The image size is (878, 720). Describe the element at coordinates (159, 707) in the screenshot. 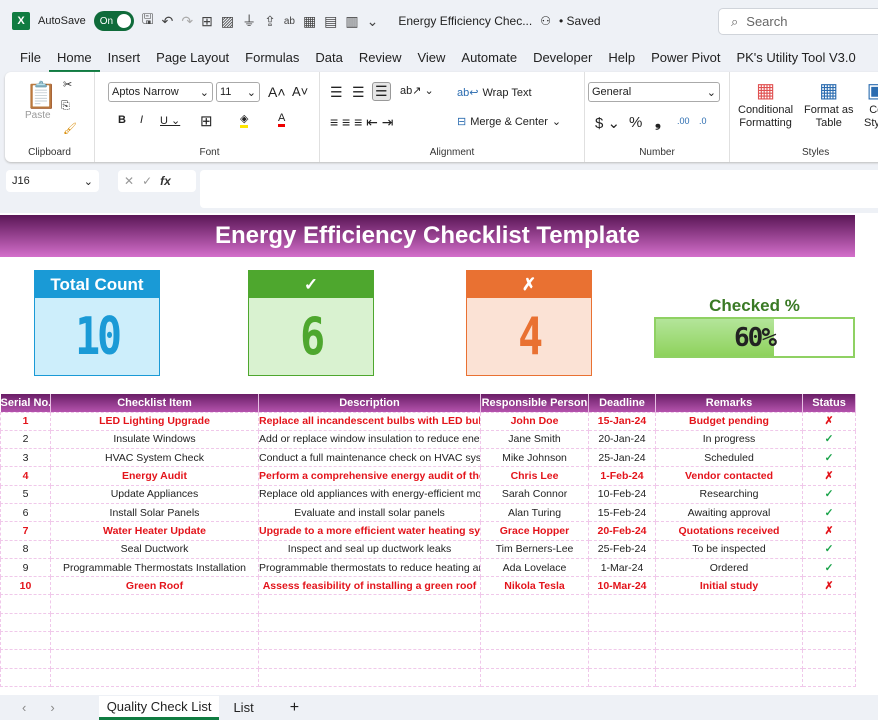

I see `sheet-tab-quality-check-list: Quality Check List` at that location.